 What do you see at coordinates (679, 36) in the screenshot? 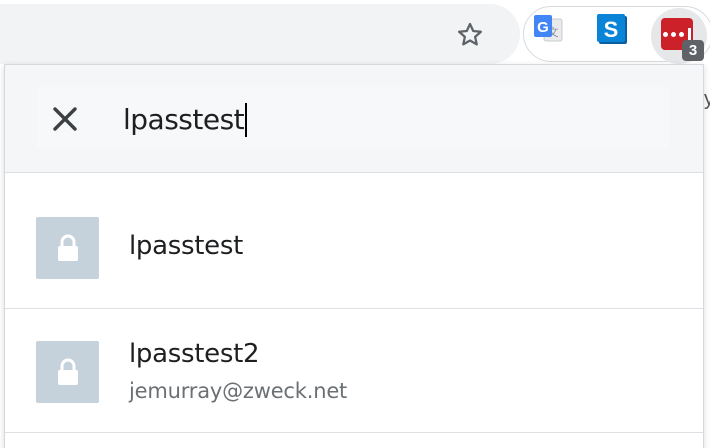
I see `lastpass-extension-button: 3` at bounding box center [679, 36].